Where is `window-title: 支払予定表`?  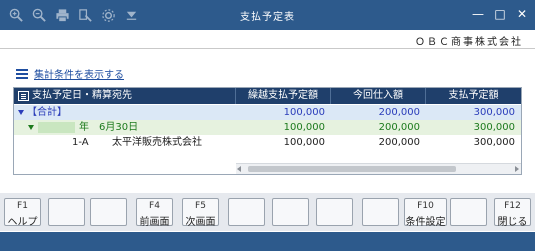
window-title: 支払予定表 is located at coordinates (267, 17).